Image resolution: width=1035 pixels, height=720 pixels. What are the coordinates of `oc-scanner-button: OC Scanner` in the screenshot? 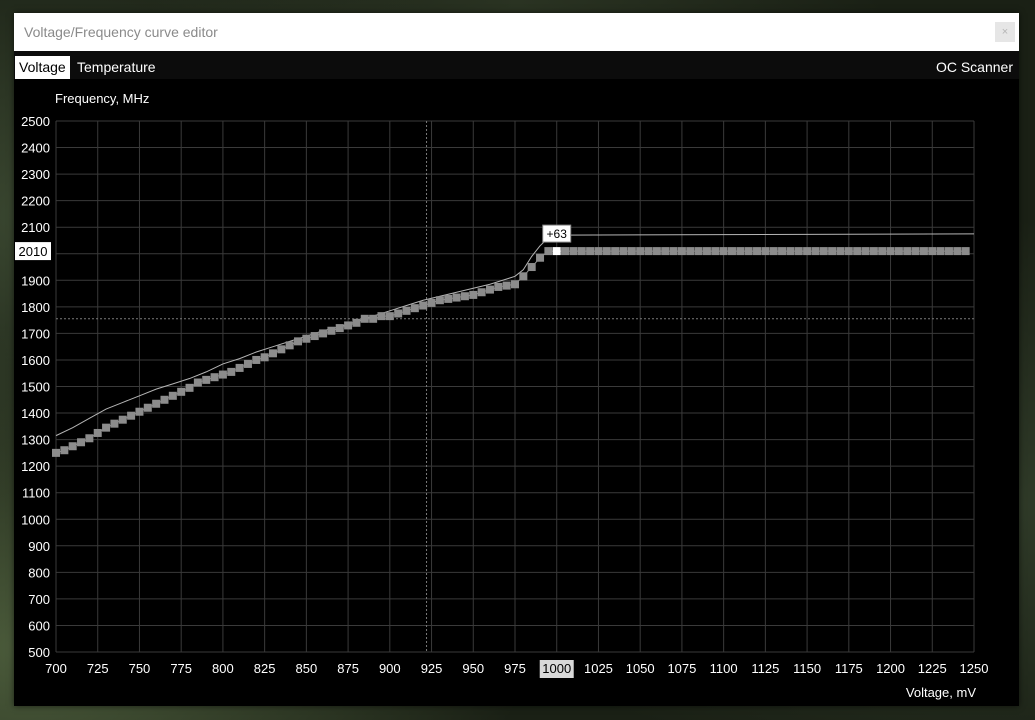 It's located at (974, 67).